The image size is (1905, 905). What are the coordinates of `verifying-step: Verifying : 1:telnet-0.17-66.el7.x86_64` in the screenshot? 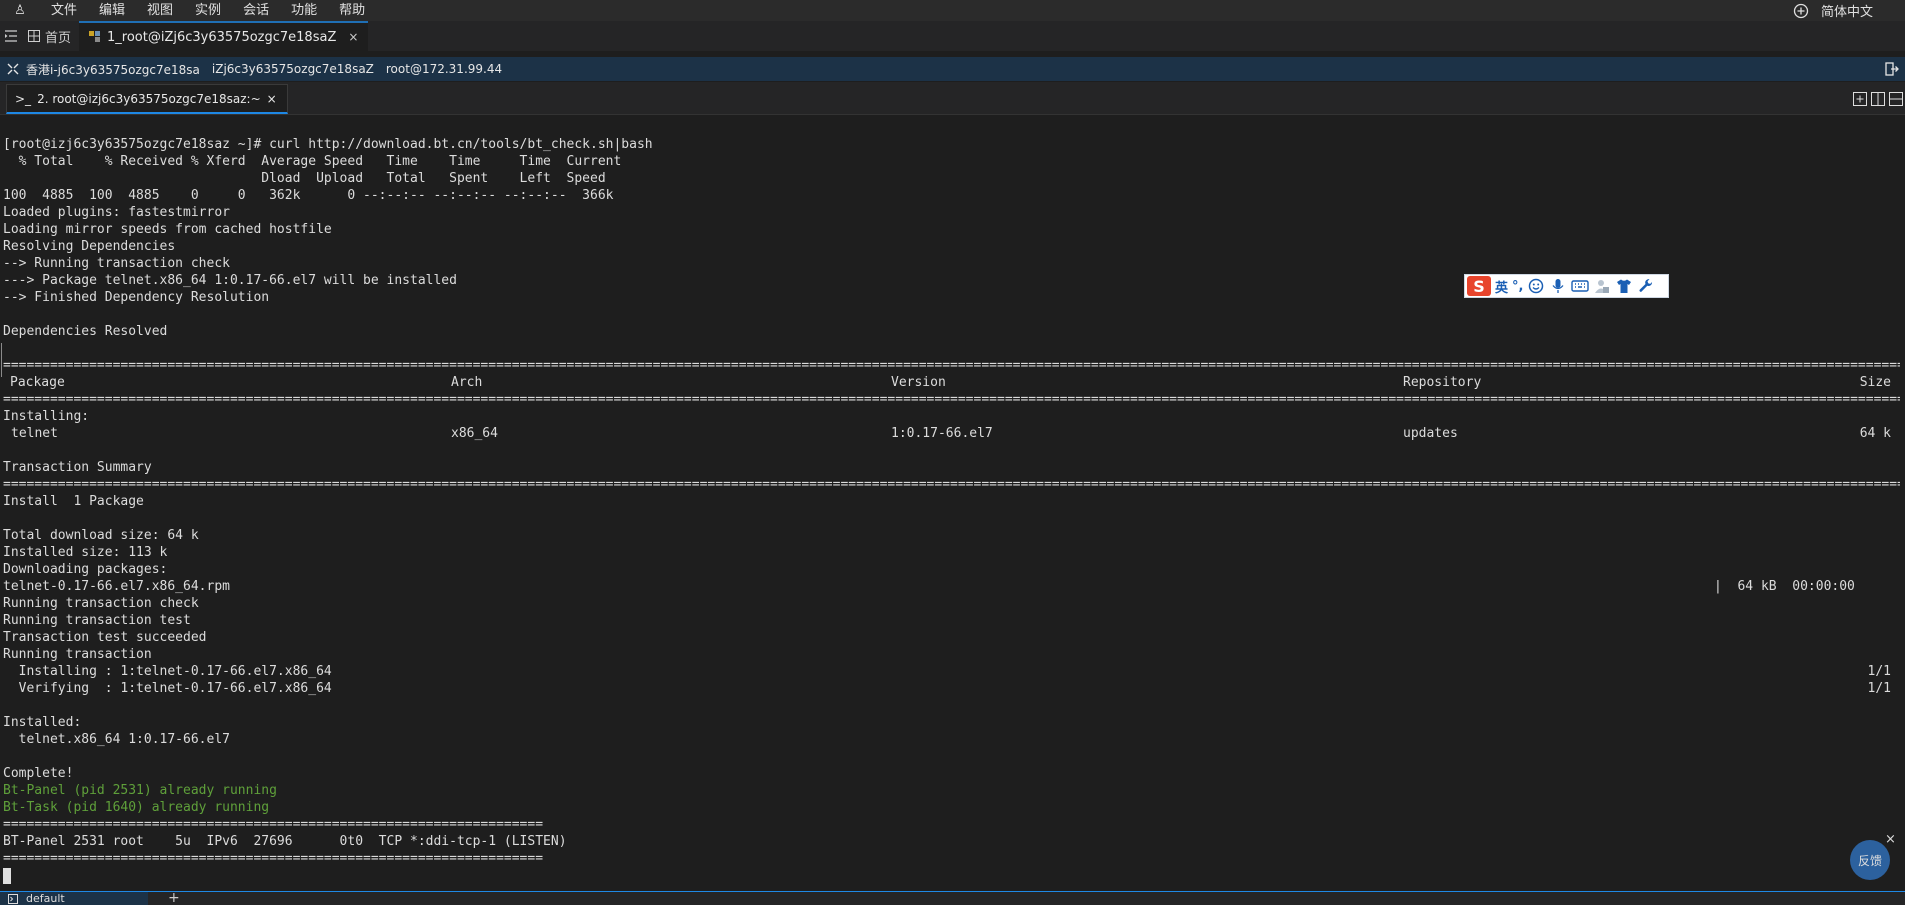 It's located at (167, 688).